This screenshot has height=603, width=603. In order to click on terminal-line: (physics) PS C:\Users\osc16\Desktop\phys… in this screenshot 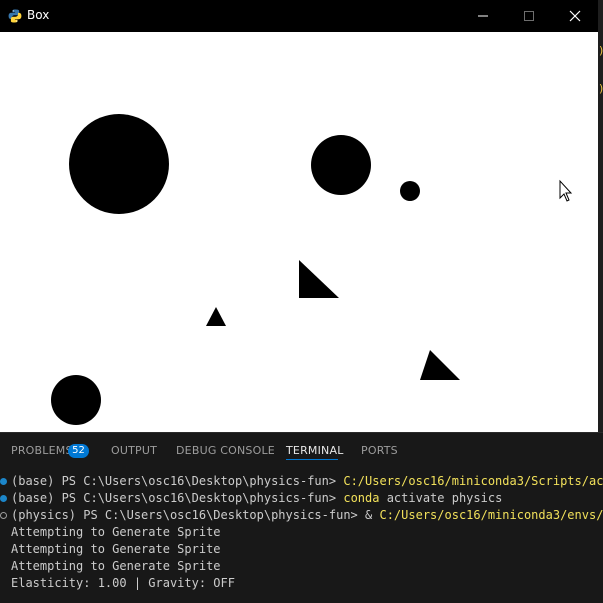, I will do `click(307, 515)`.